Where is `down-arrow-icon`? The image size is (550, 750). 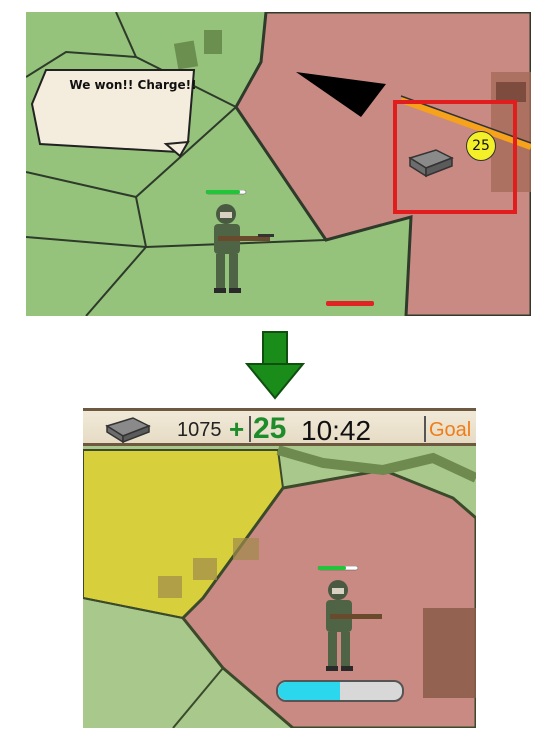
down-arrow-icon is located at coordinates (275, 365).